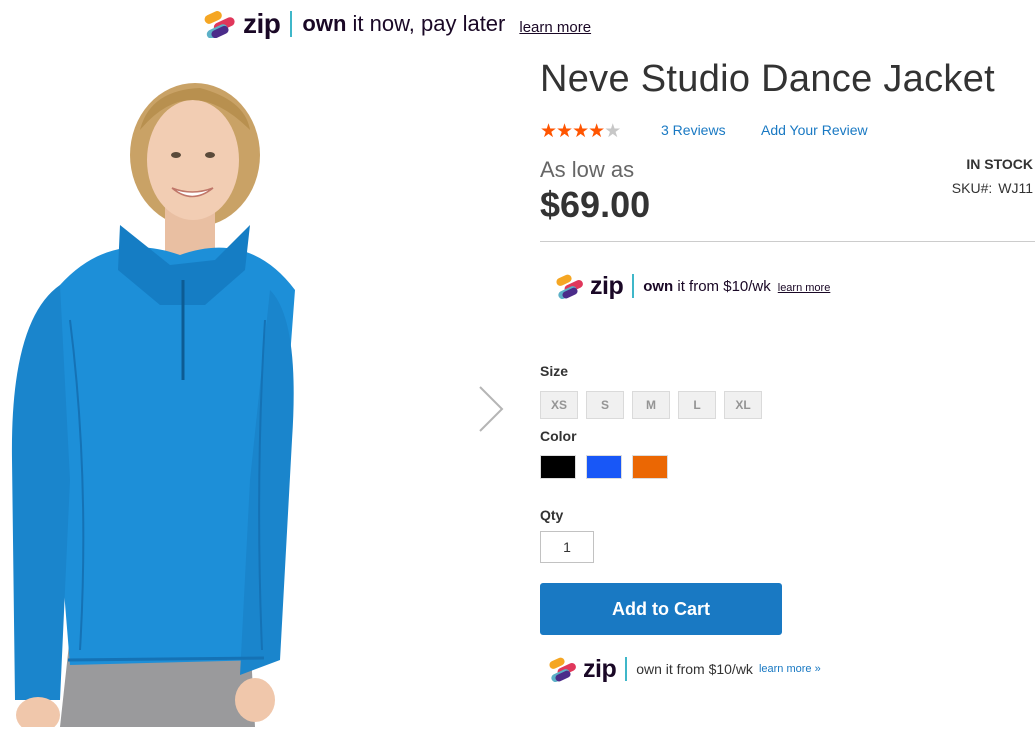 This screenshot has width=1035, height=732. What do you see at coordinates (651, 405) in the screenshot?
I see `size-option-m: M` at bounding box center [651, 405].